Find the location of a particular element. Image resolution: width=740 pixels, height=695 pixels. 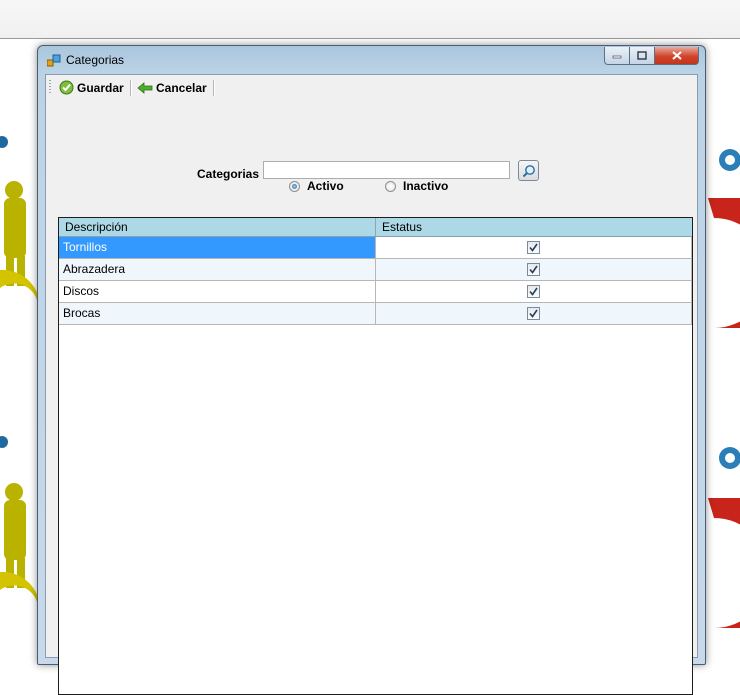

cancel-button: Cancelar is located at coordinates (172, 87).